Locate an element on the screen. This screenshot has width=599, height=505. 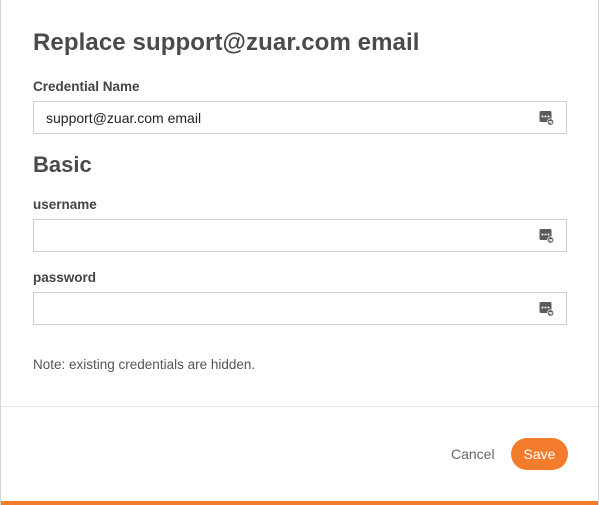
credential-name-field-container is located at coordinates (300, 117).